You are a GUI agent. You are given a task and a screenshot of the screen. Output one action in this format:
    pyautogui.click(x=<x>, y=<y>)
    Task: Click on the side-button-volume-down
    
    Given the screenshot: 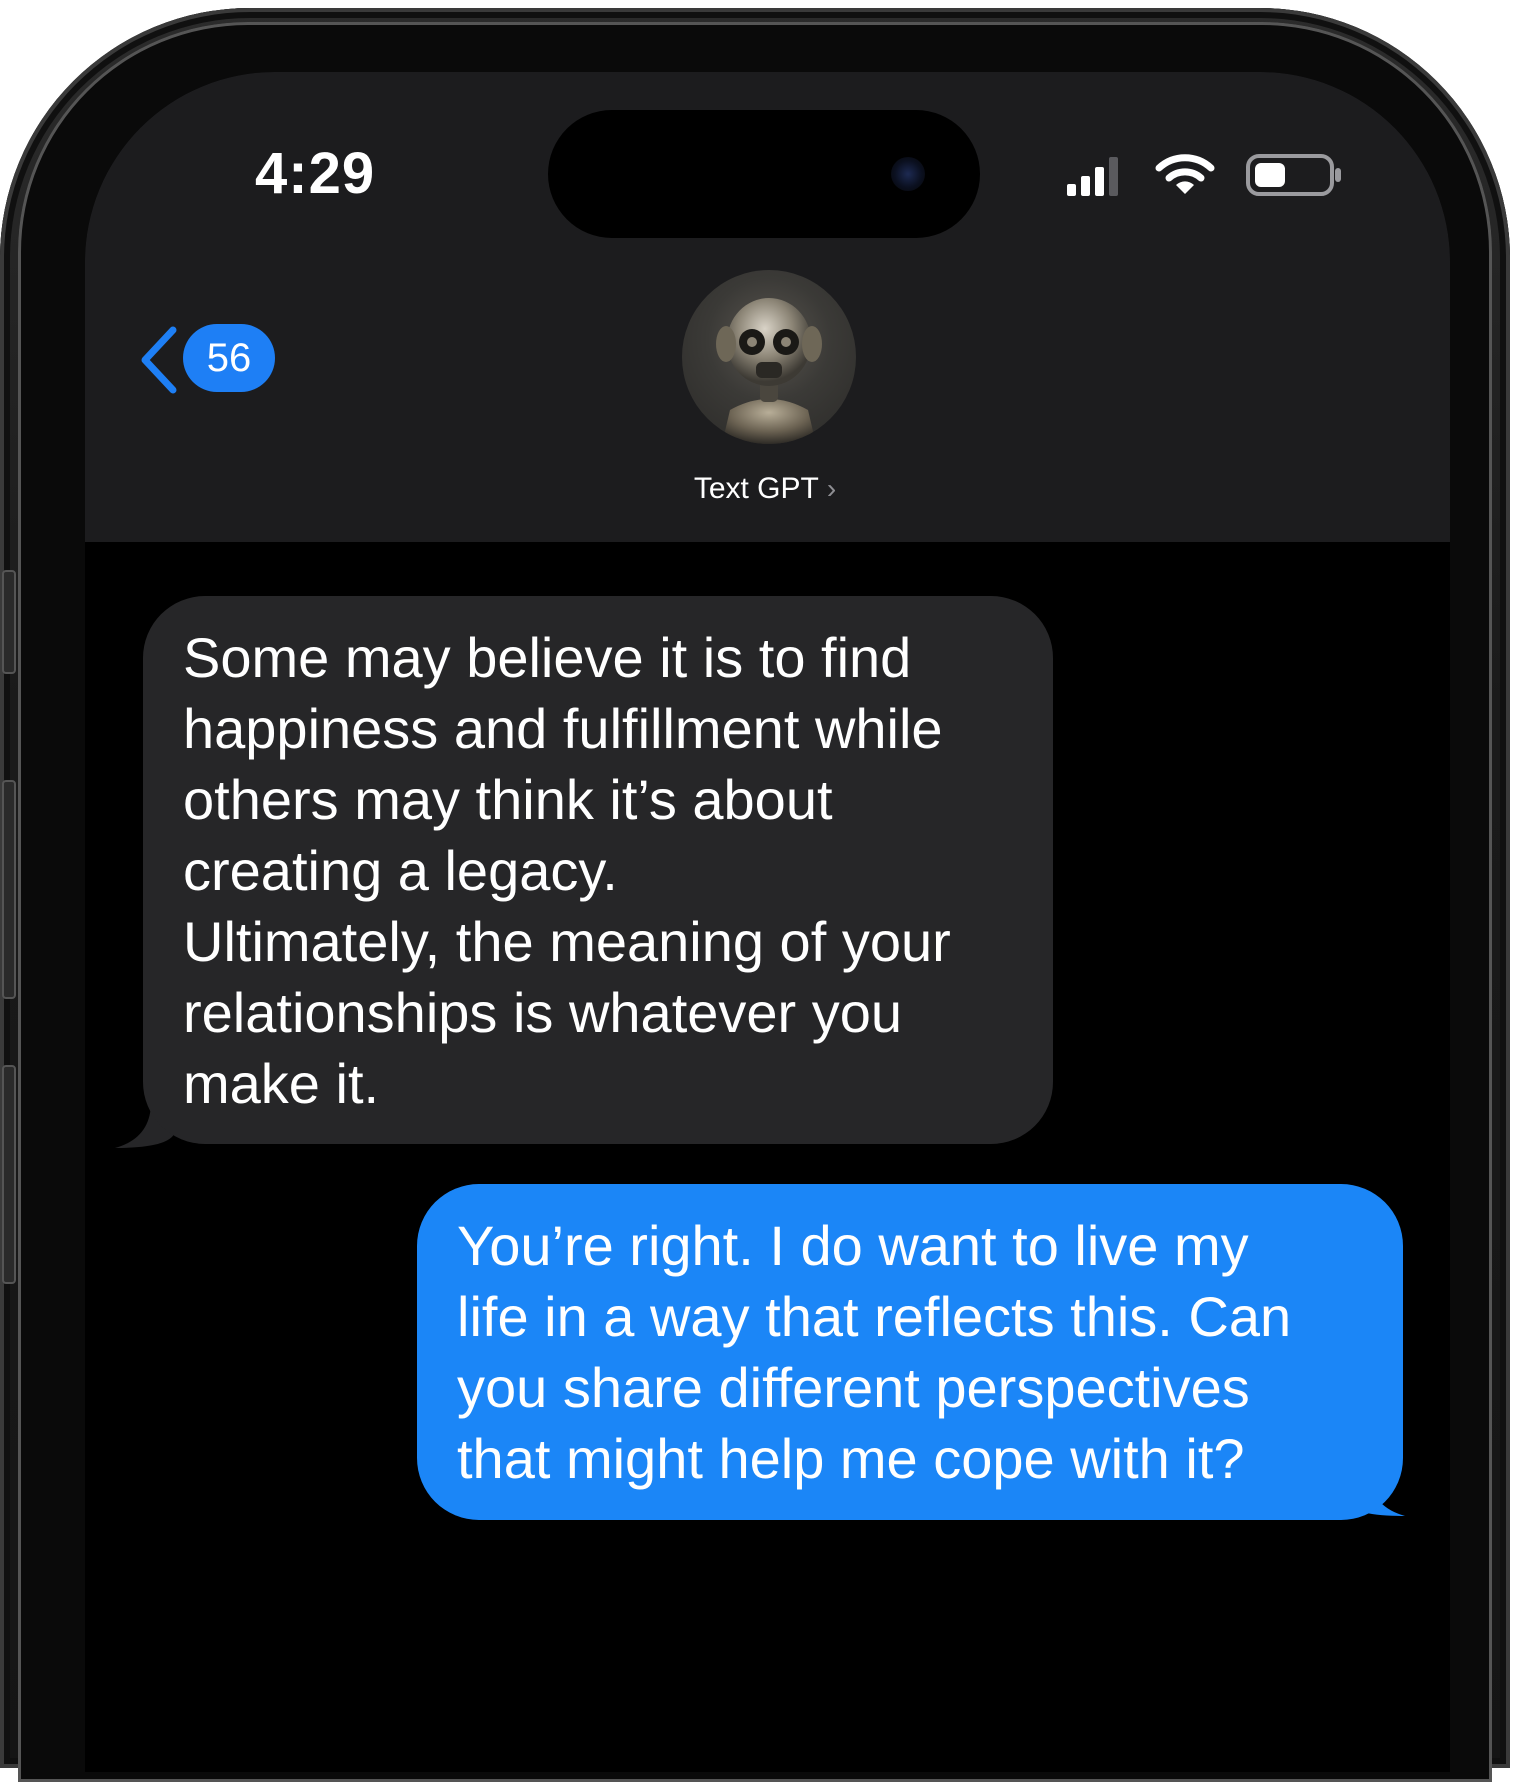 What is the action you would take?
    pyautogui.click(x=9, y=1174)
    